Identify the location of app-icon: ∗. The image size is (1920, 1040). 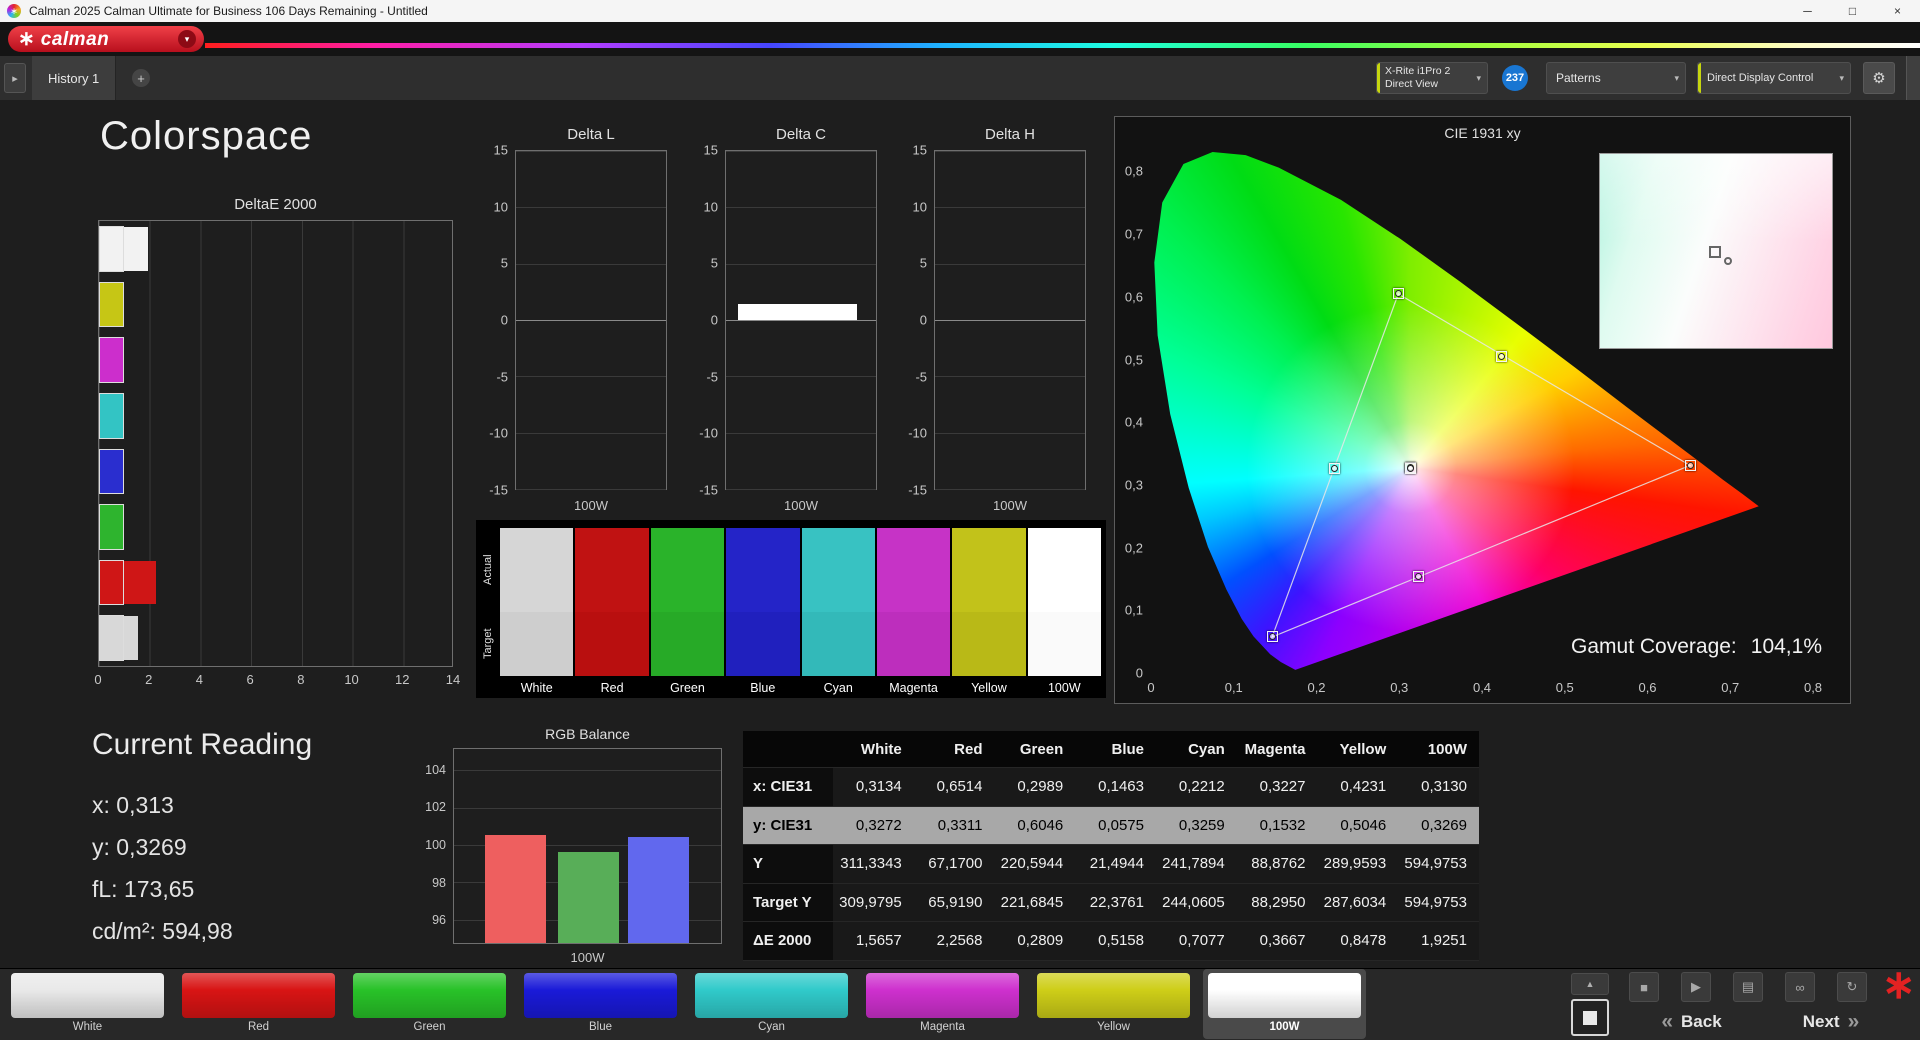
(14, 11).